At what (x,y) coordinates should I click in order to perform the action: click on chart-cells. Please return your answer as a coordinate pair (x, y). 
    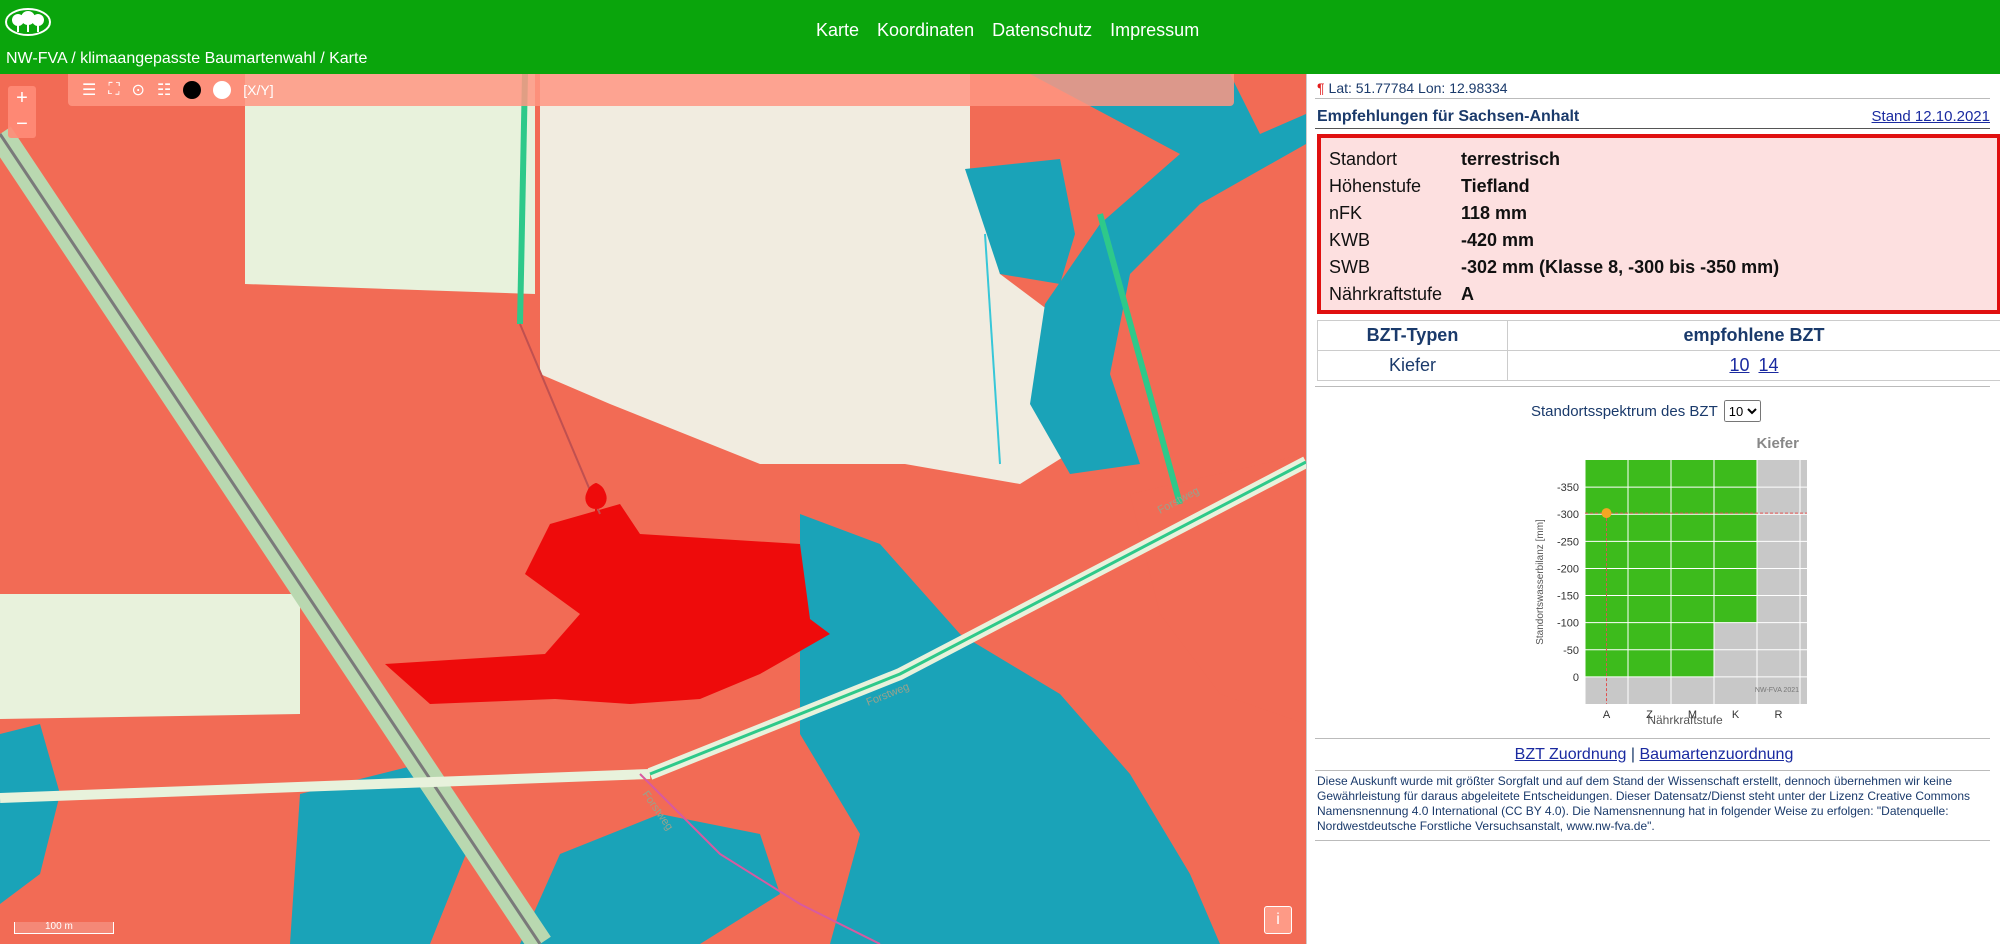
    Looking at the image, I should click on (1695, 582).